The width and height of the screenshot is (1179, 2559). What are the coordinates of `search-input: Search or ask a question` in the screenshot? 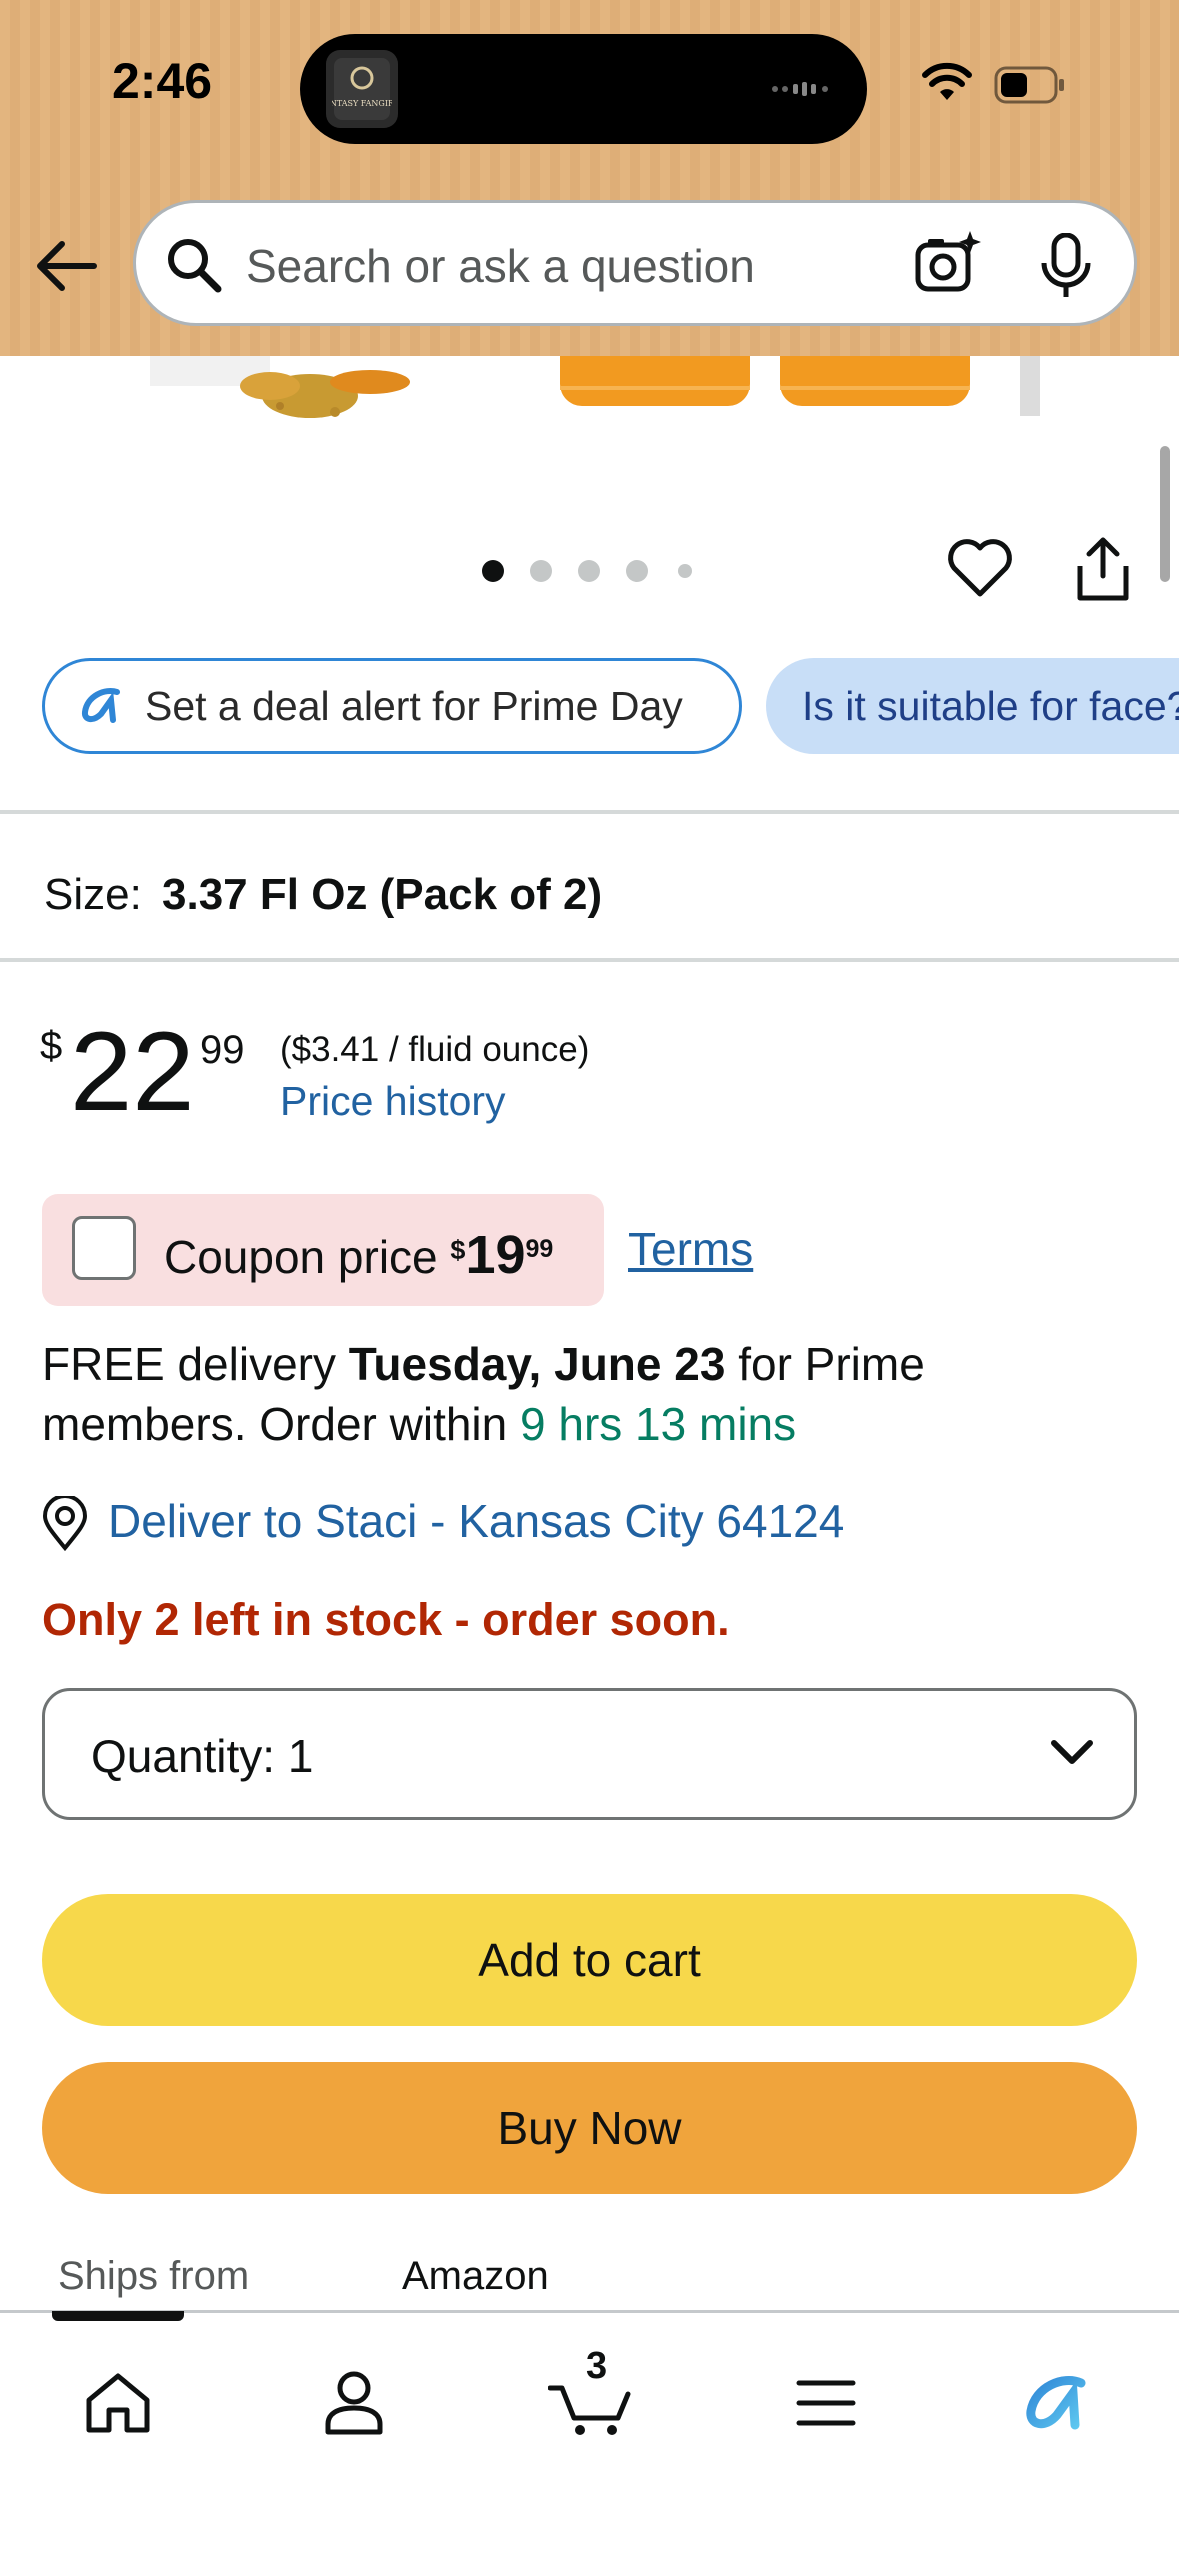 It's located at (635, 263).